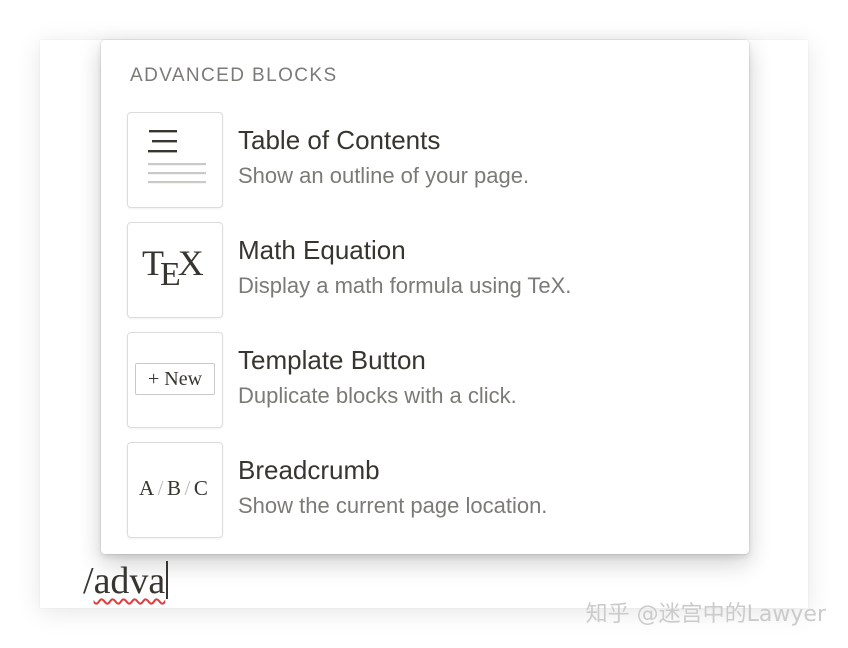 Image resolution: width=848 pixels, height=648 pixels. What do you see at coordinates (332, 360) in the screenshot?
I see `item-title: Template Button` at bounding box center [332, 360].